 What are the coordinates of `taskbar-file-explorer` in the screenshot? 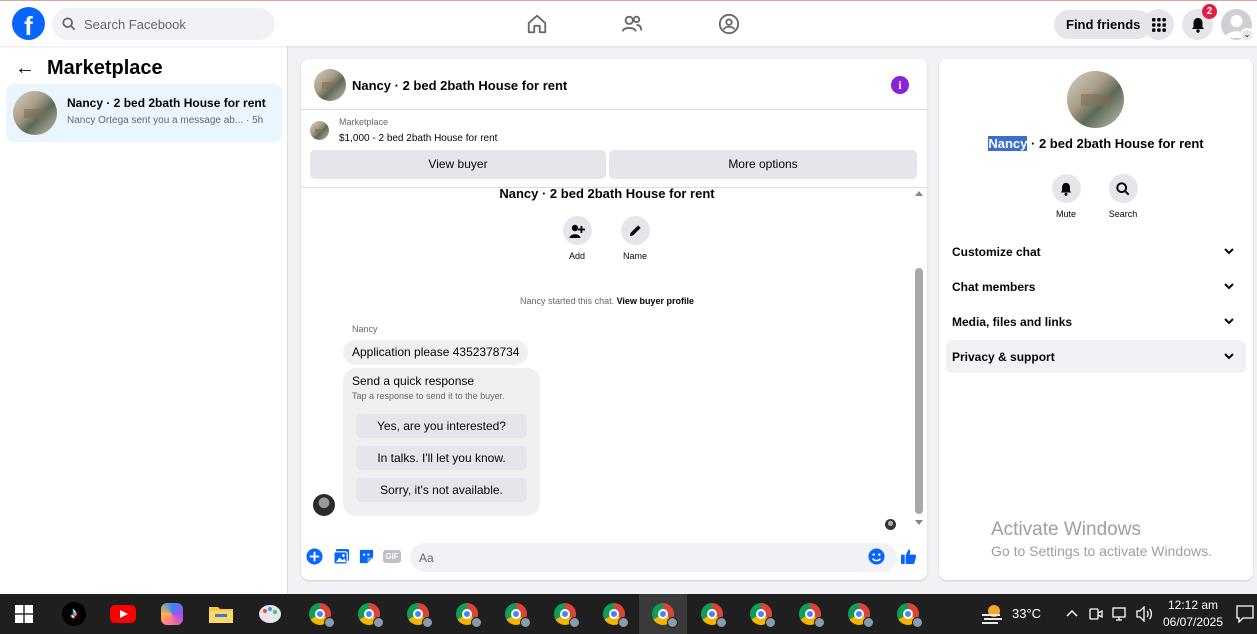 It's located at (221, 614).